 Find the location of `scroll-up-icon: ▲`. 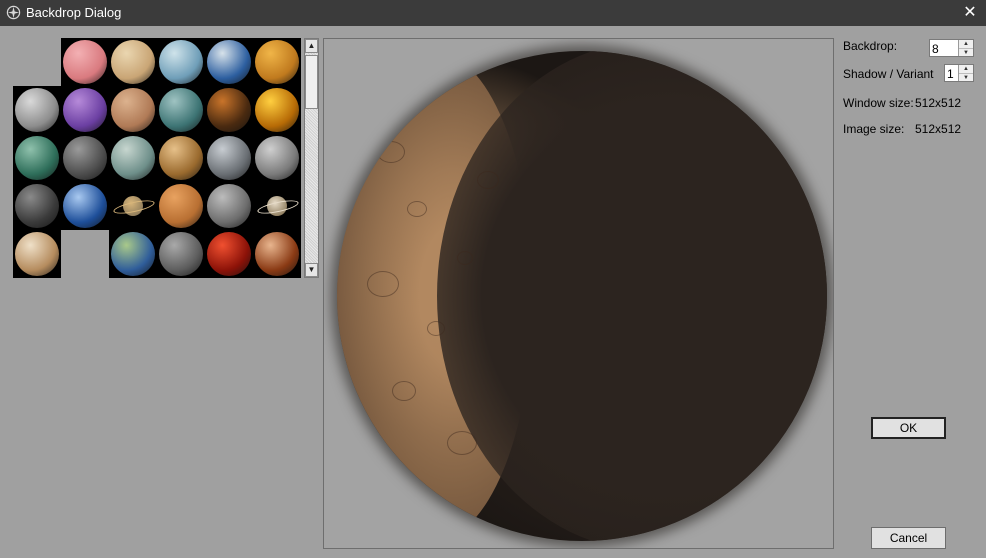

scroll-up-icon: ▲ is located at coordinates (311, 46).